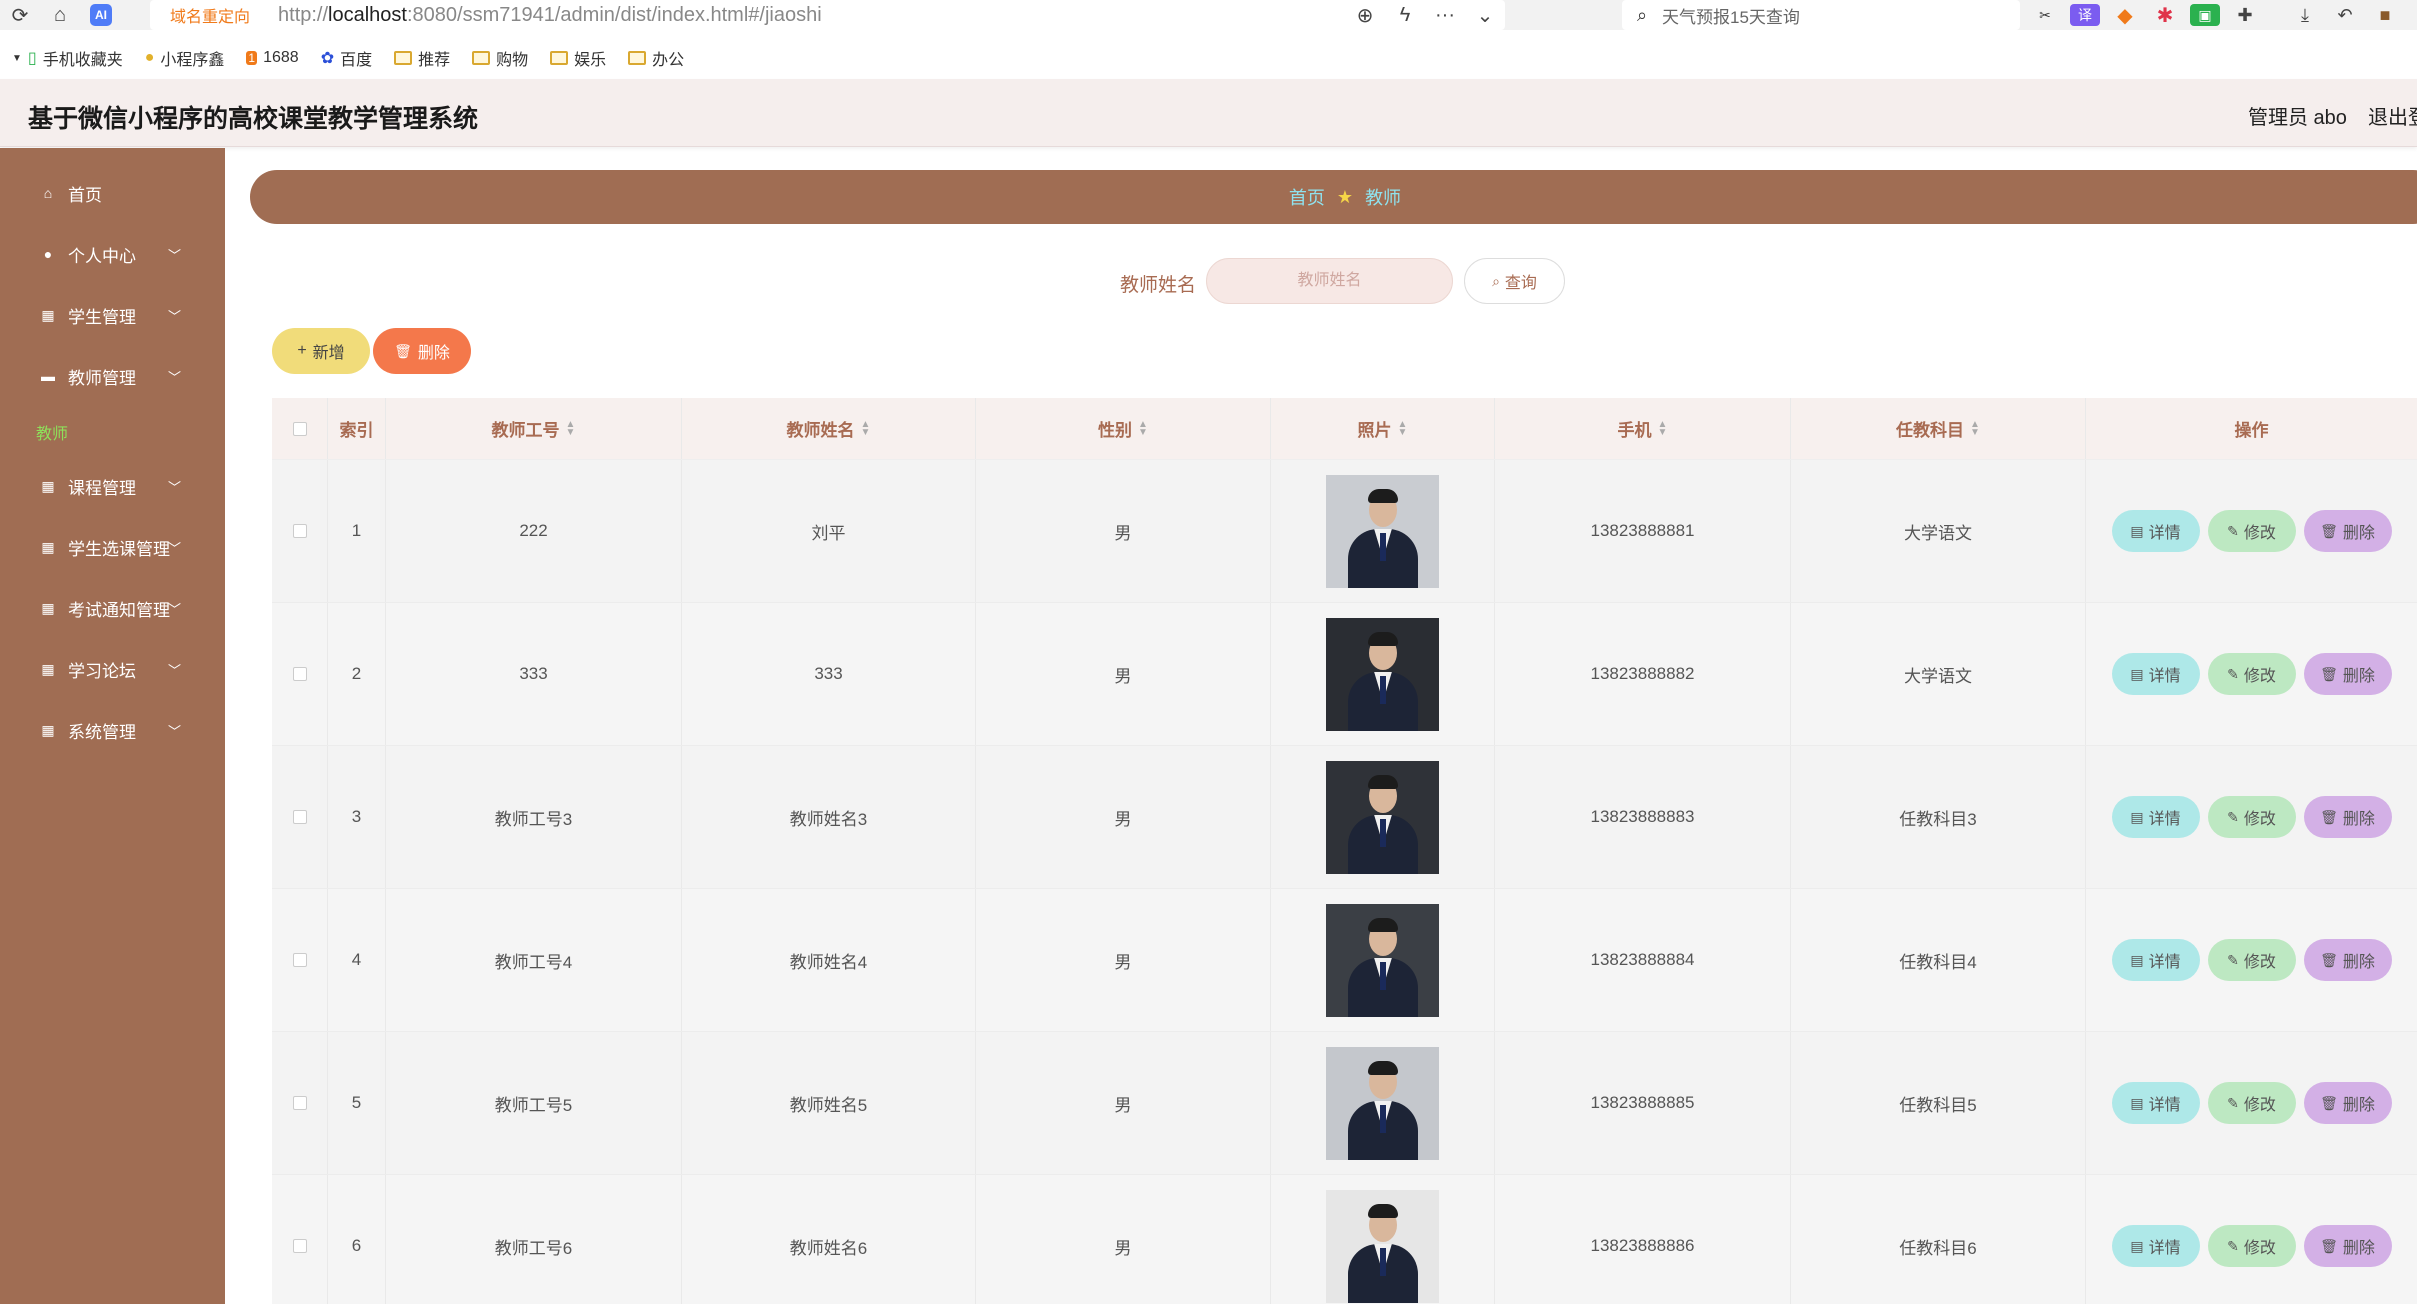 Image resolution: width=2417 pixels, height=1304 pixels. Describe the element at coordinates (1123, 428) in the screenshot. I see `col-gender: 性别 ▲ ▼` at that location.